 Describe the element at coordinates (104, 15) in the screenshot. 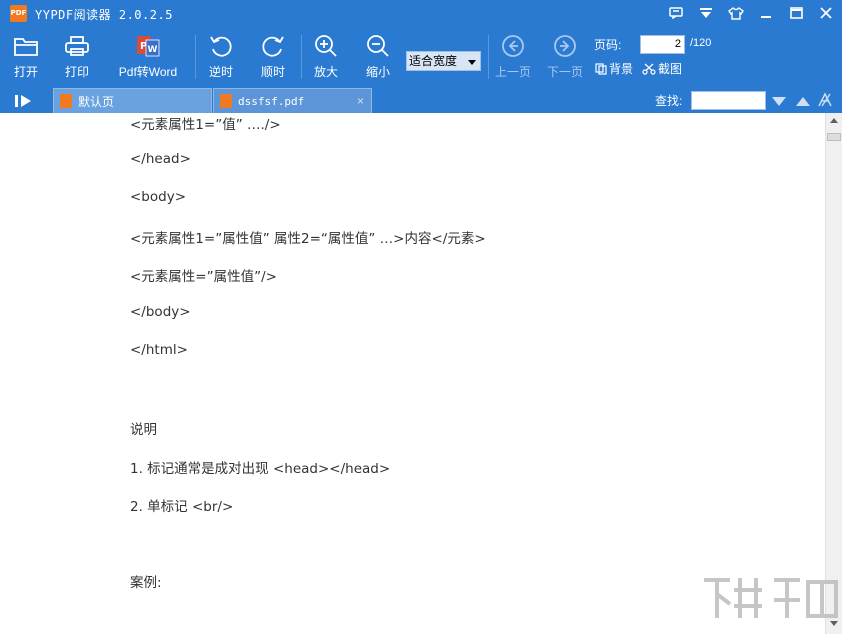

I see `window-title: YYPDF阅读器 2.0.2.5` at that location.